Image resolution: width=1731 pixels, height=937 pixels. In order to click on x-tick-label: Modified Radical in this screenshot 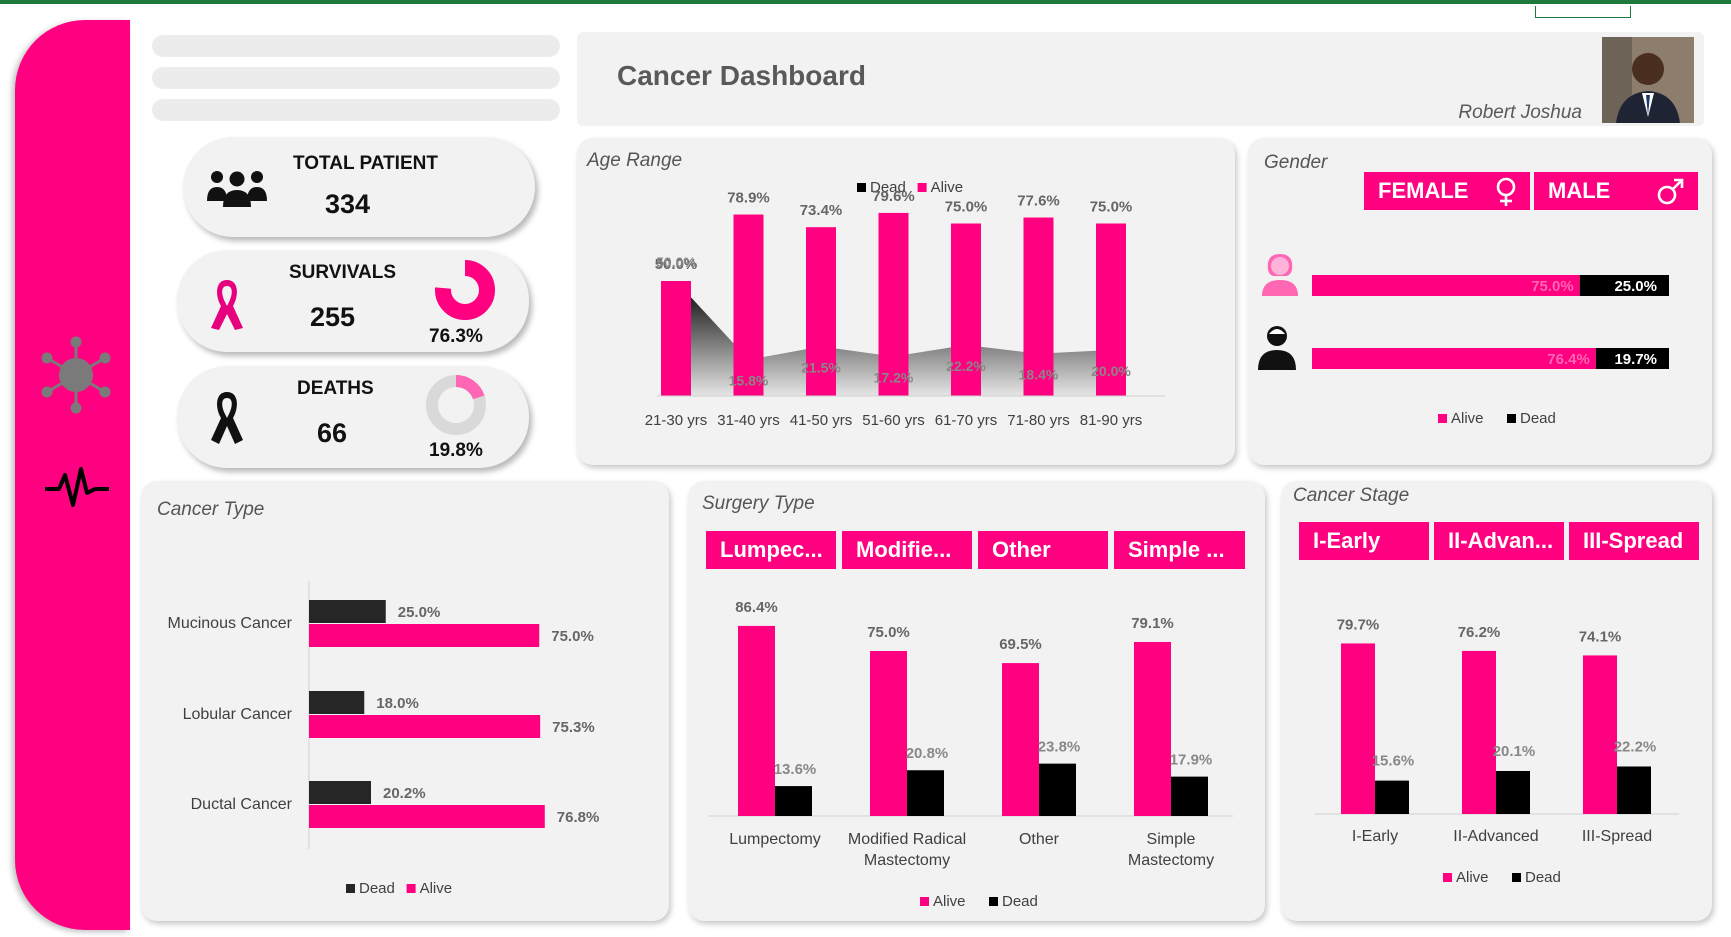, I will do `click(907, 839)`.